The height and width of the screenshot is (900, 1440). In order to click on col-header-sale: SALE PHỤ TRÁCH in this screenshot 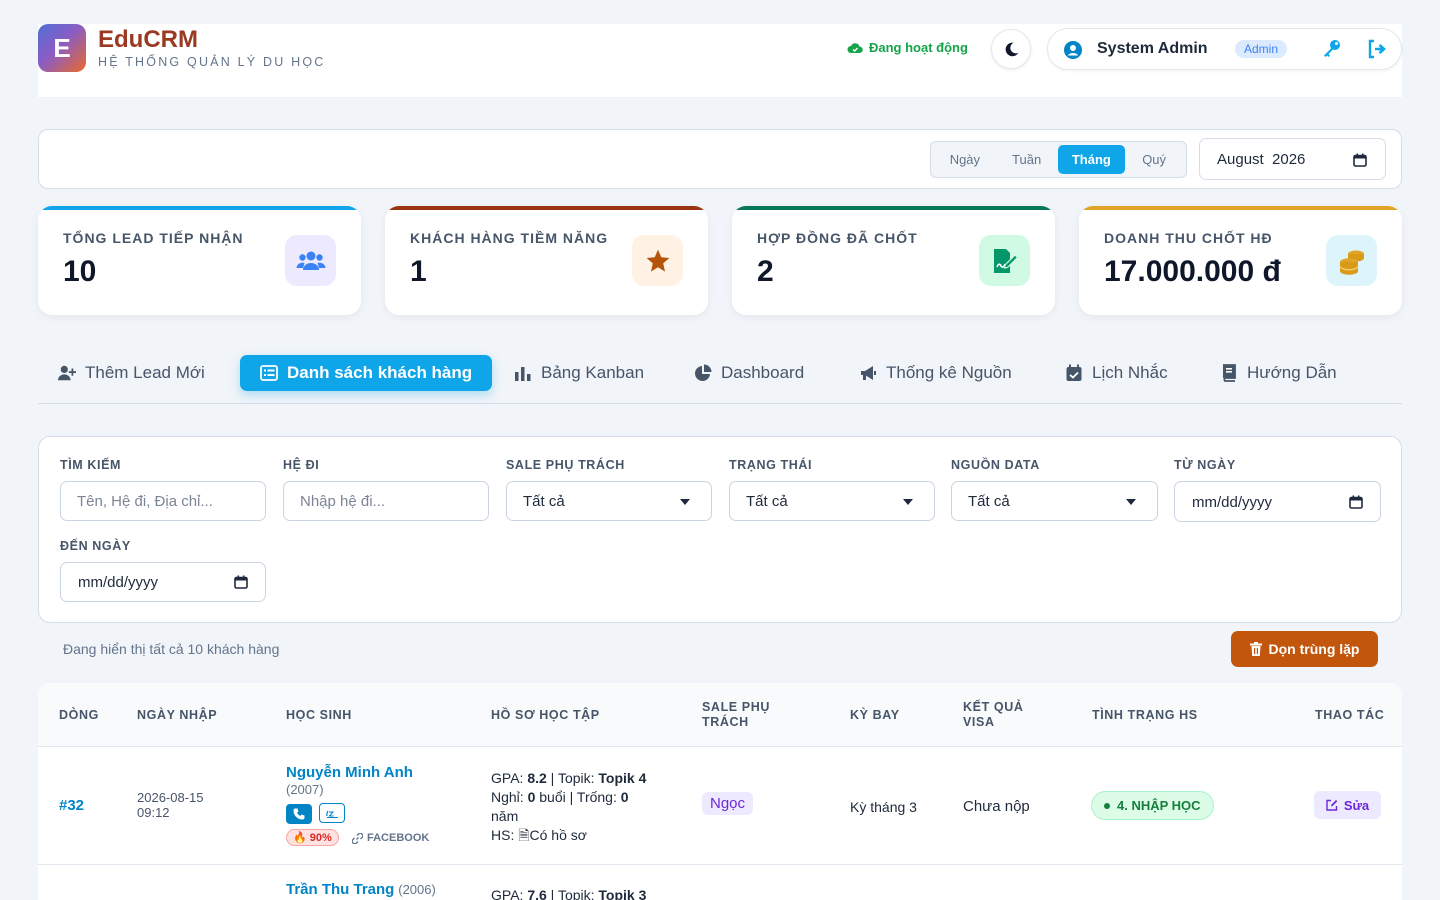, I will do `click(736, 715)`.